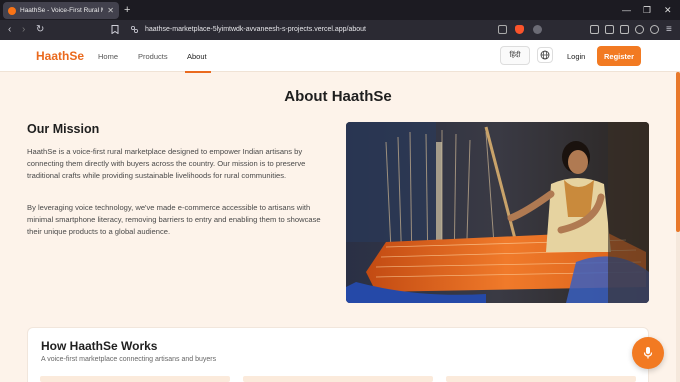  Describe the element at coordinates (60, 56) in the screenshot. I see `site-logo: HaathSe` at that location.